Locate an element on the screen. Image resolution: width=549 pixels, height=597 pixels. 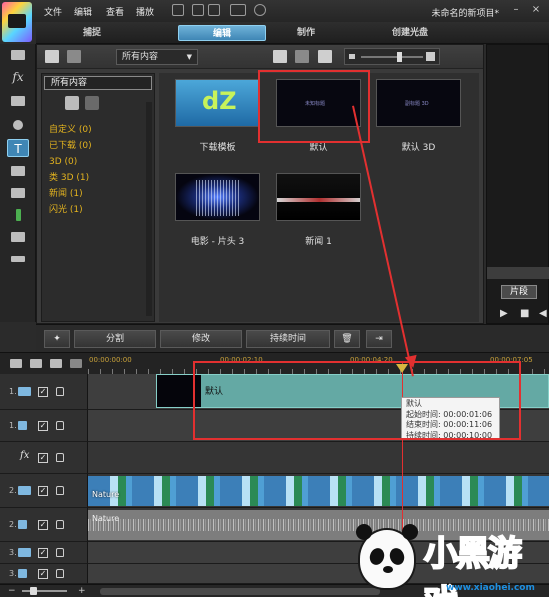
track-number: 1. is located at coordinates (13, 391).